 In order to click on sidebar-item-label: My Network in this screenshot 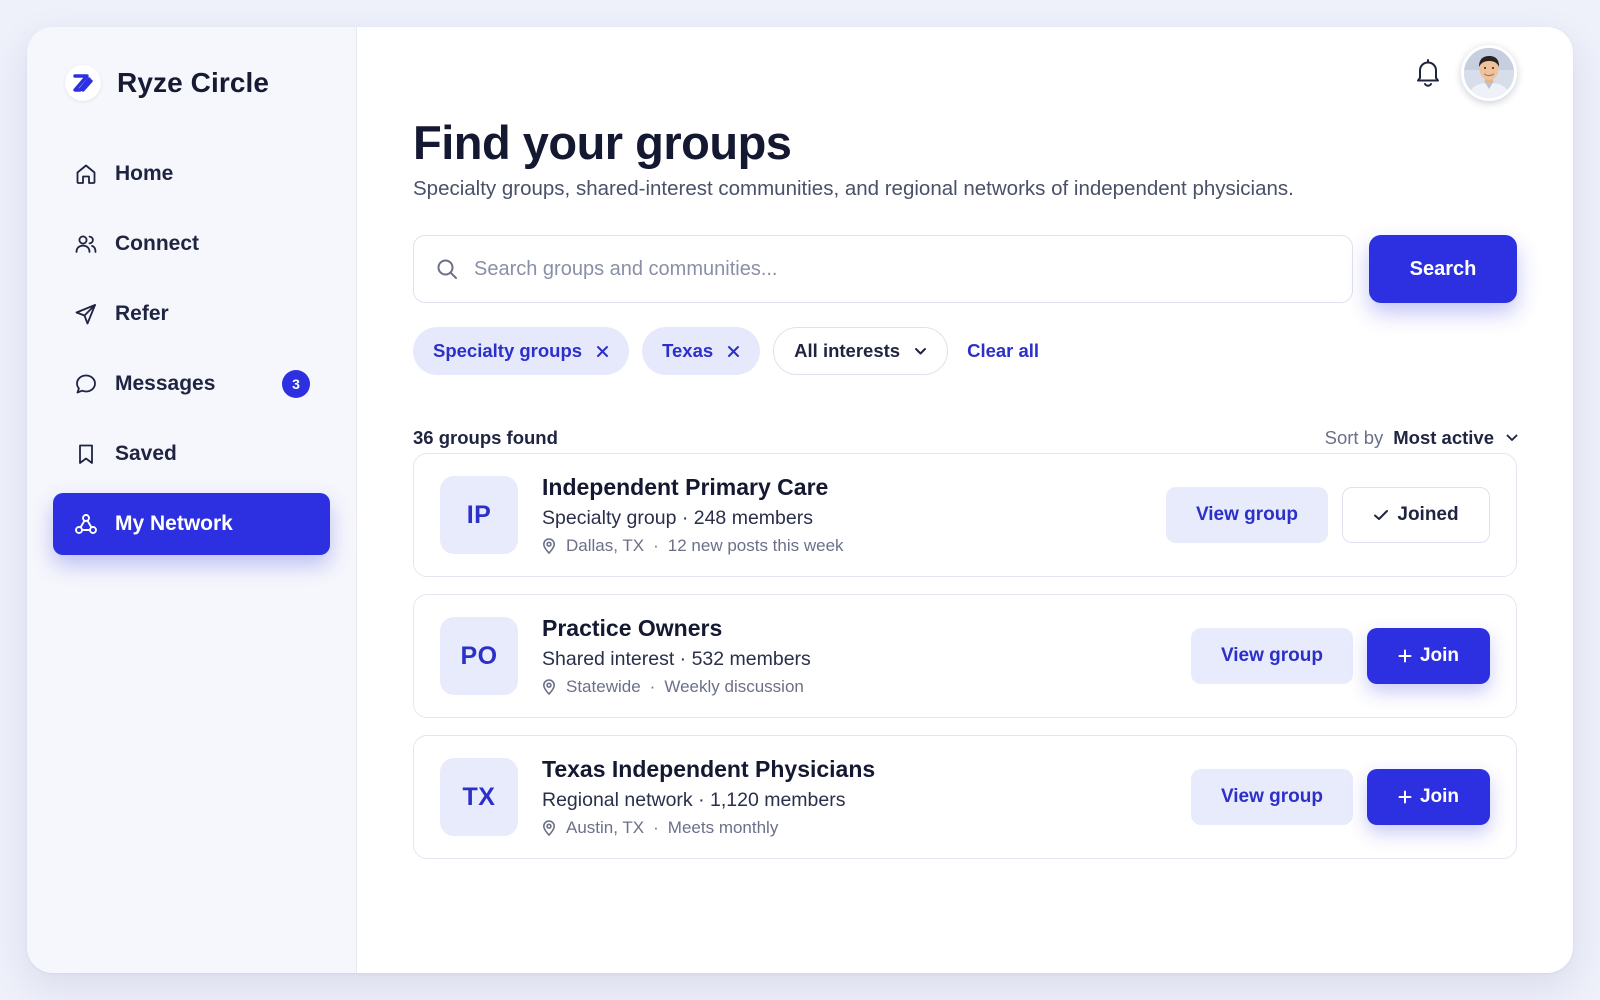, I will do `click(174, 523)`.